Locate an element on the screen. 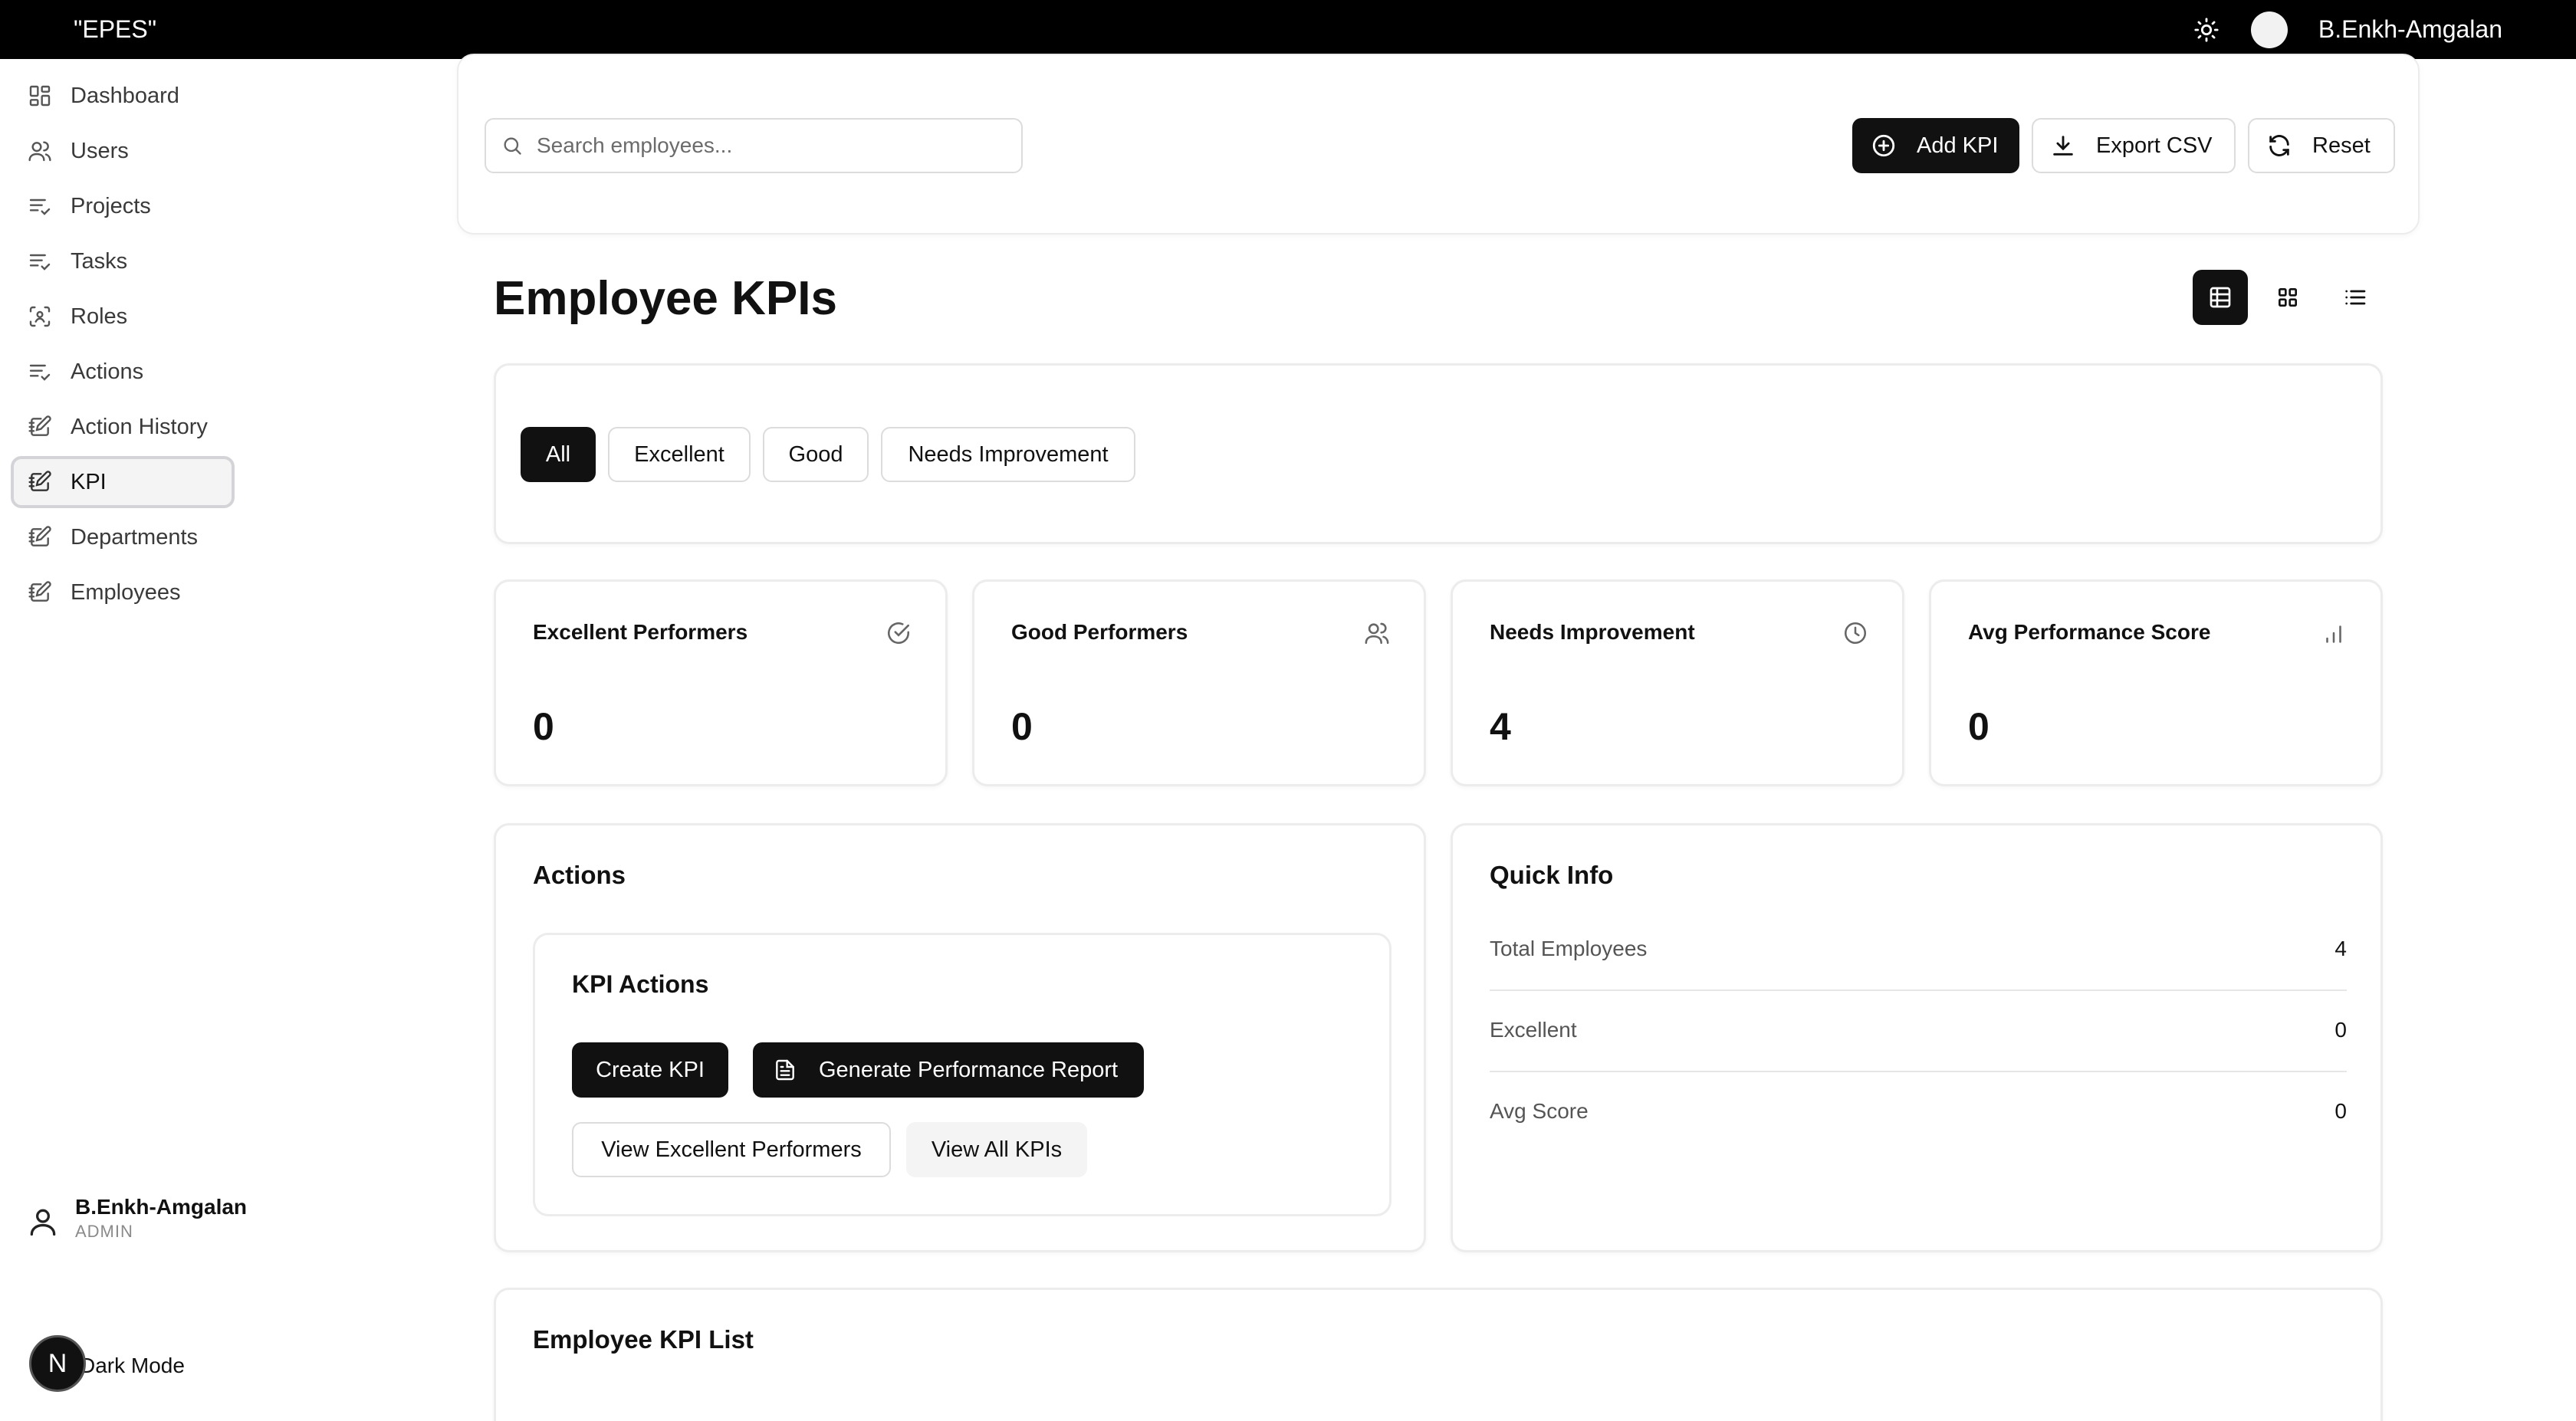  filter-card: All Excellent Good Needs Improvement is located at coordinates (1439, 453).